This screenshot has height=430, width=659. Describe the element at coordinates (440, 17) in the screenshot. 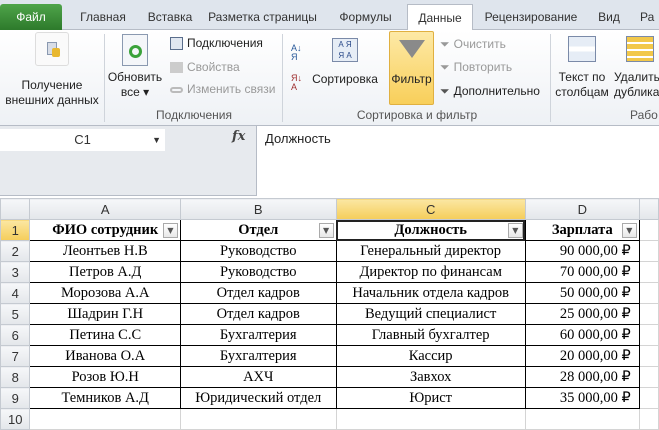

I see `tab-data: Данные` at that location.